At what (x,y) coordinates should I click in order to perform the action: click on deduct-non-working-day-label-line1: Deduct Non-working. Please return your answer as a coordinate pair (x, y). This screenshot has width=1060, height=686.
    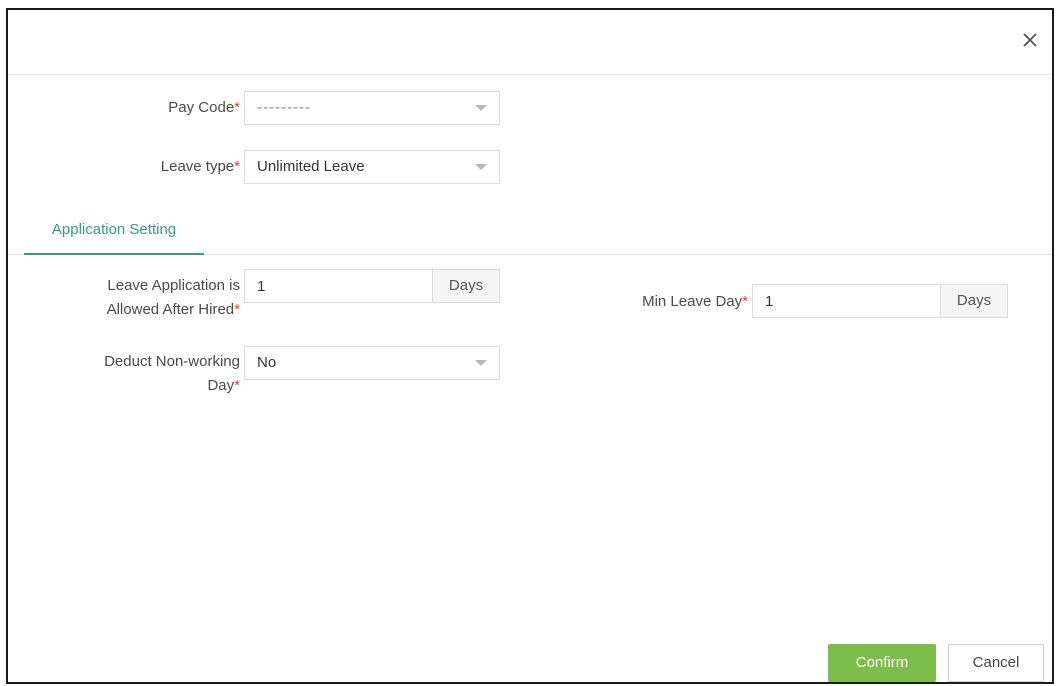
    Looking at the image, I should click on (172, 361).